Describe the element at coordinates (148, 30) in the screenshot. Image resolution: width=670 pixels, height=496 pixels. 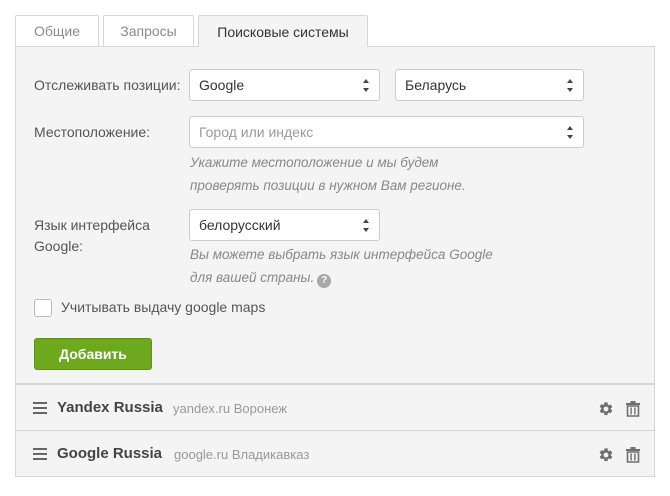
I see `tab-queries: Запросы` at that location.